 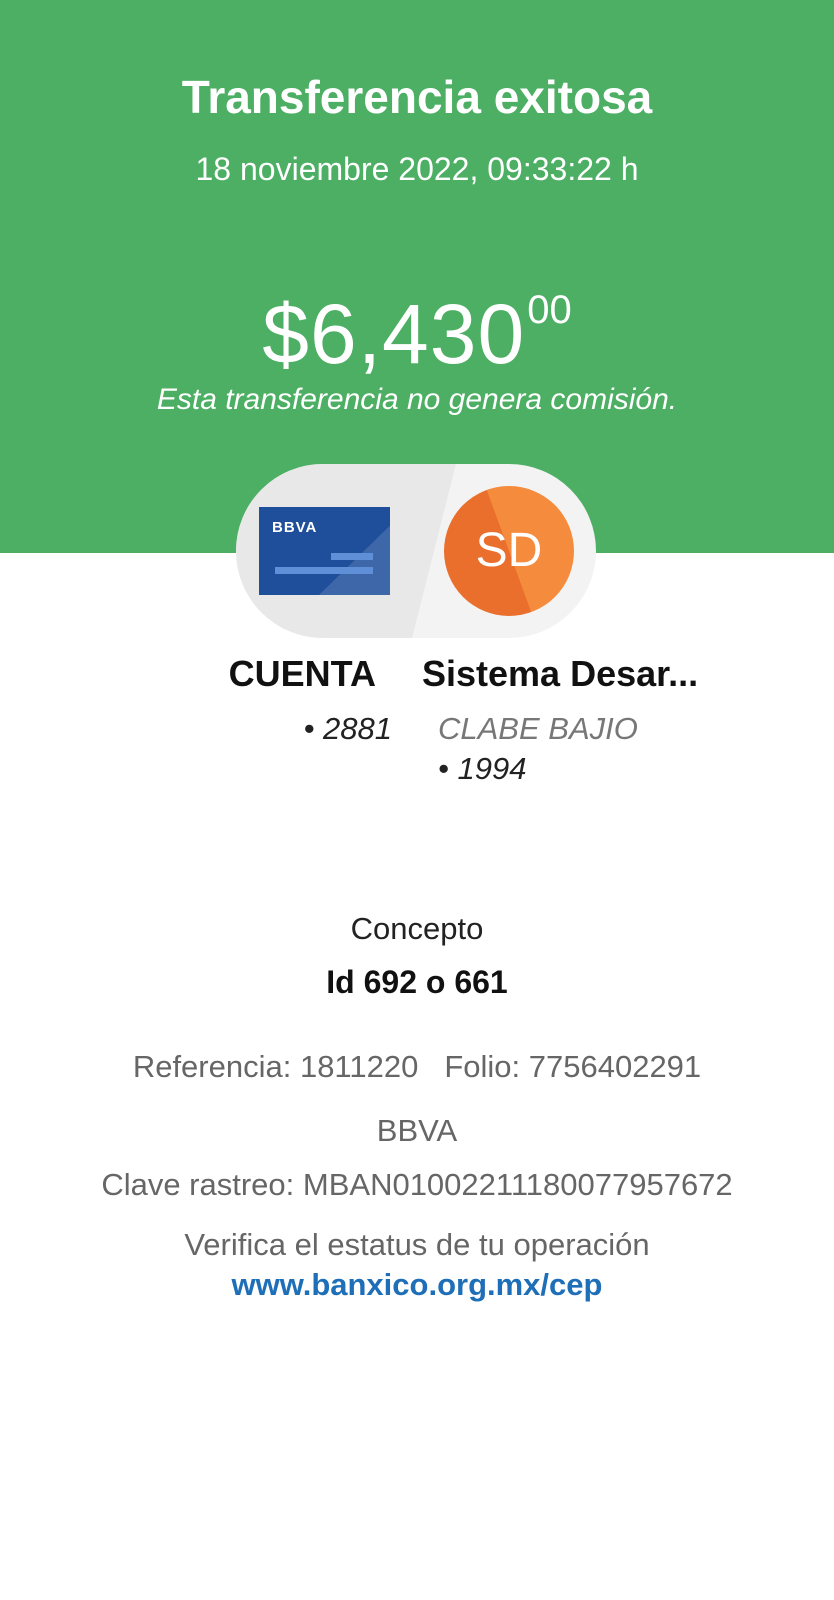 I want to click on origin-account-name: CUENTA, so click(x=302, y=673).